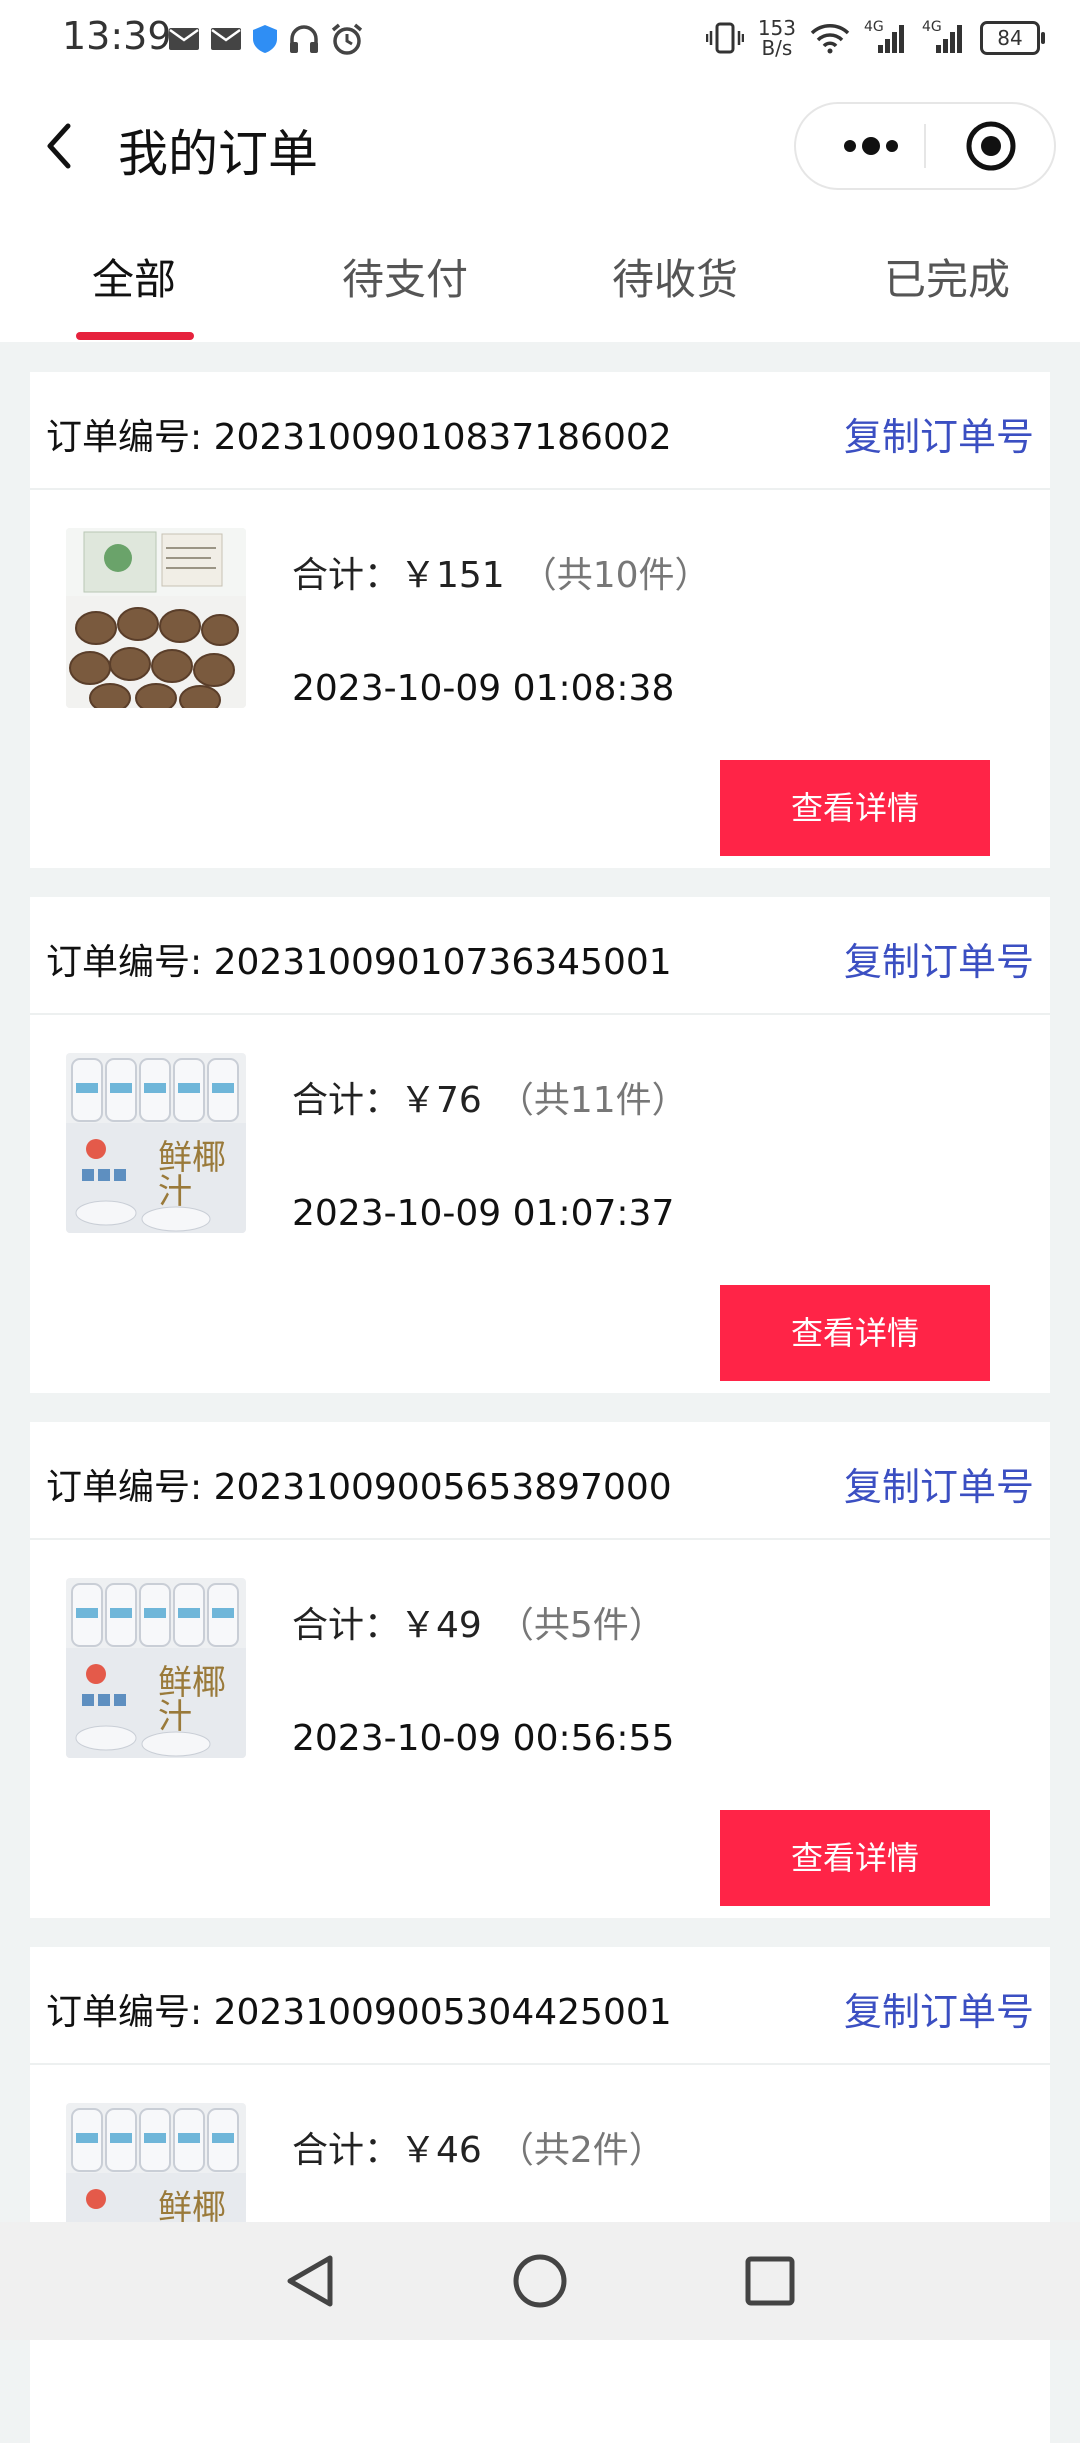 The image size is (1080, 2443). I want to click on kiwi-box-image, so click(156, 618).